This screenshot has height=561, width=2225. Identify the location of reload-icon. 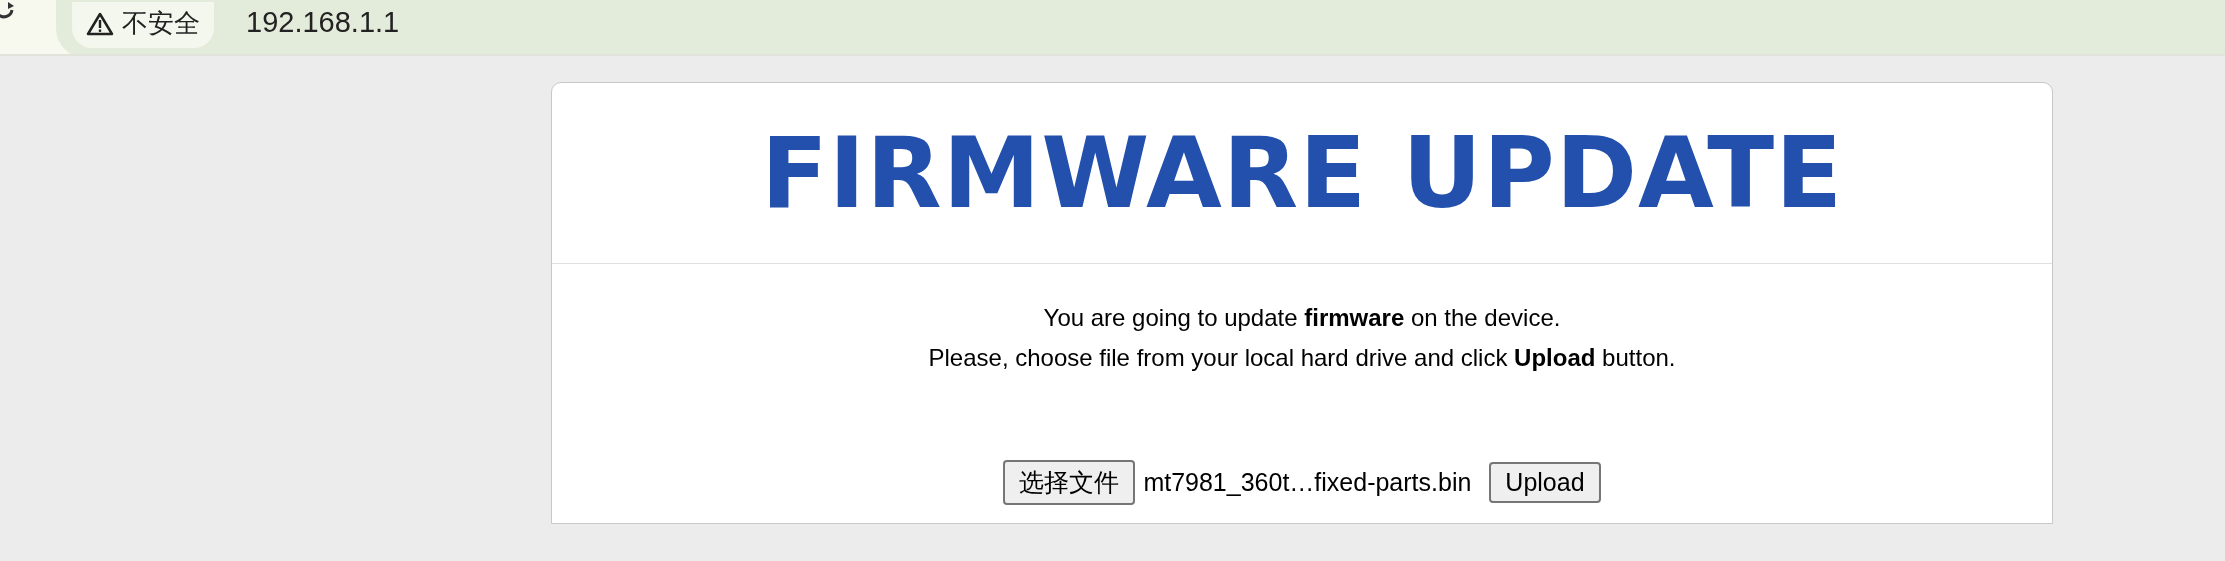
(8, 10).